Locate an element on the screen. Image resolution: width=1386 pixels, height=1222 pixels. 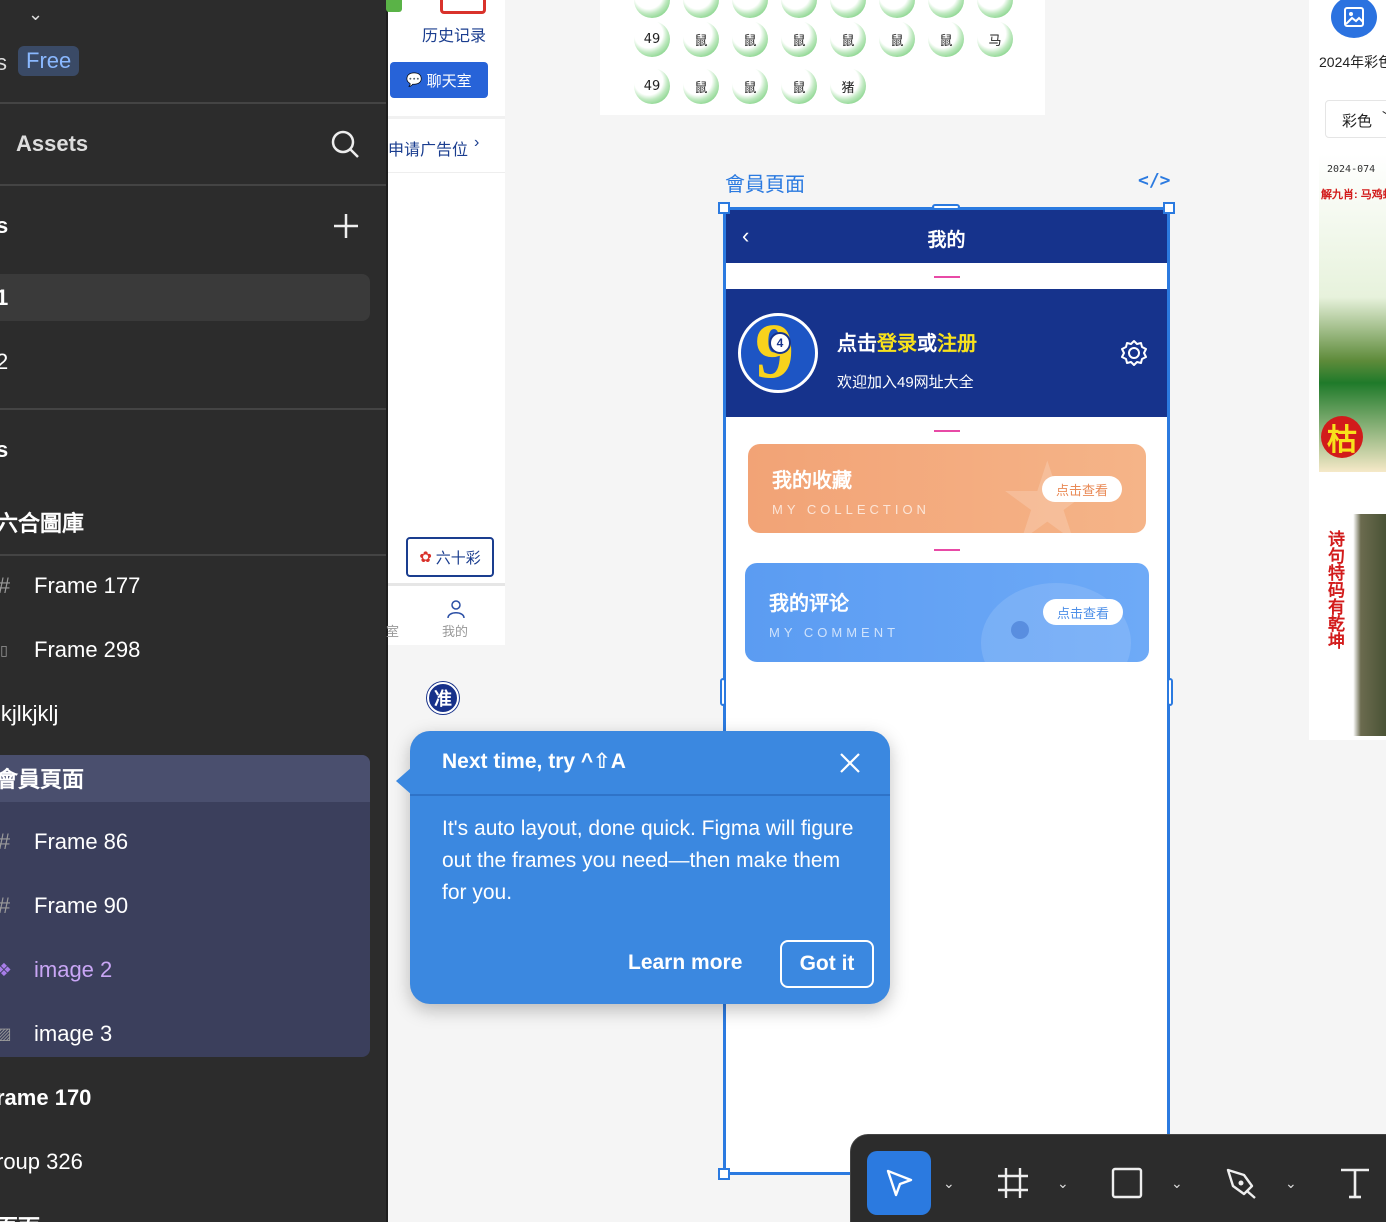
page-cut-letter: s is located at coordinates (3, 63).